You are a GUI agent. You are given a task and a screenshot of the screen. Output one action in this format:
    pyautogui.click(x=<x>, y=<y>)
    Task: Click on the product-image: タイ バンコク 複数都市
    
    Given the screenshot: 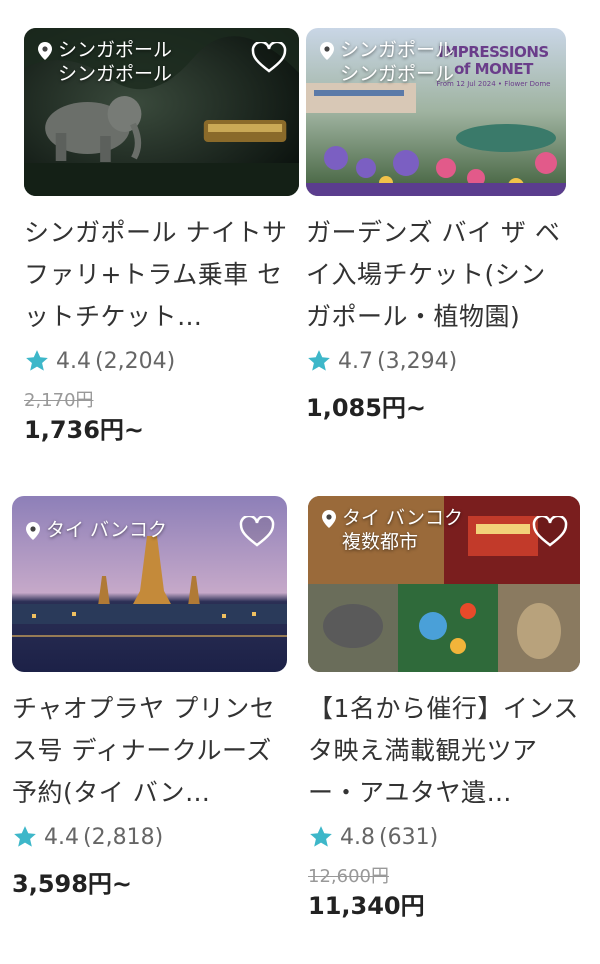 What is the action you would take?
    pyautogui.click(x=444, y=584)
    